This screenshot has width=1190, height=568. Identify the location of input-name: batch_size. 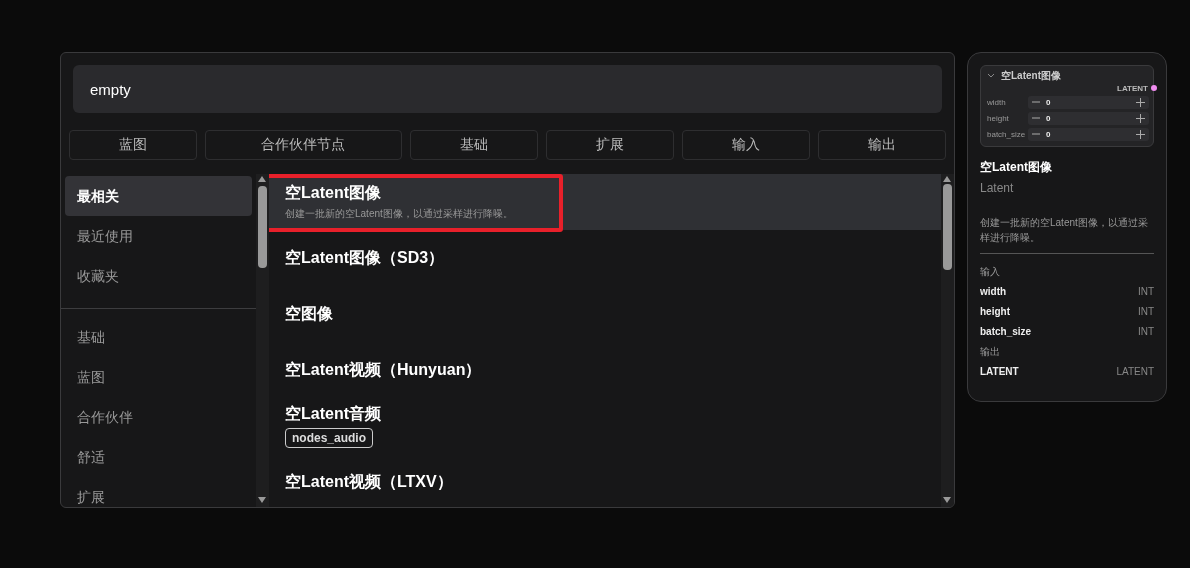
(1006, 332).